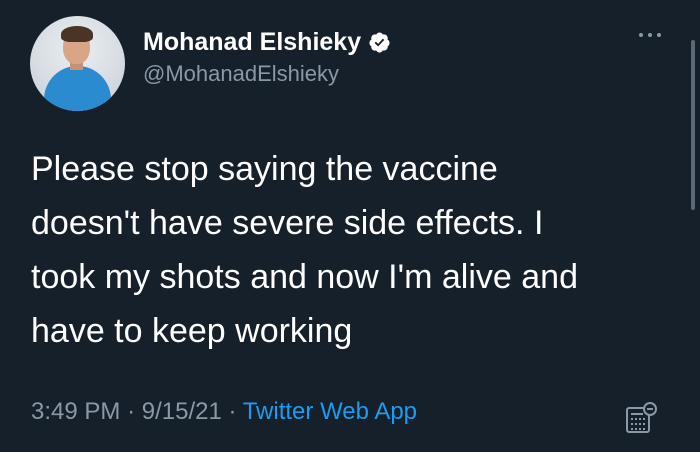  I want to click on user-handle: @MohanadElshieky, so click(267, 74).